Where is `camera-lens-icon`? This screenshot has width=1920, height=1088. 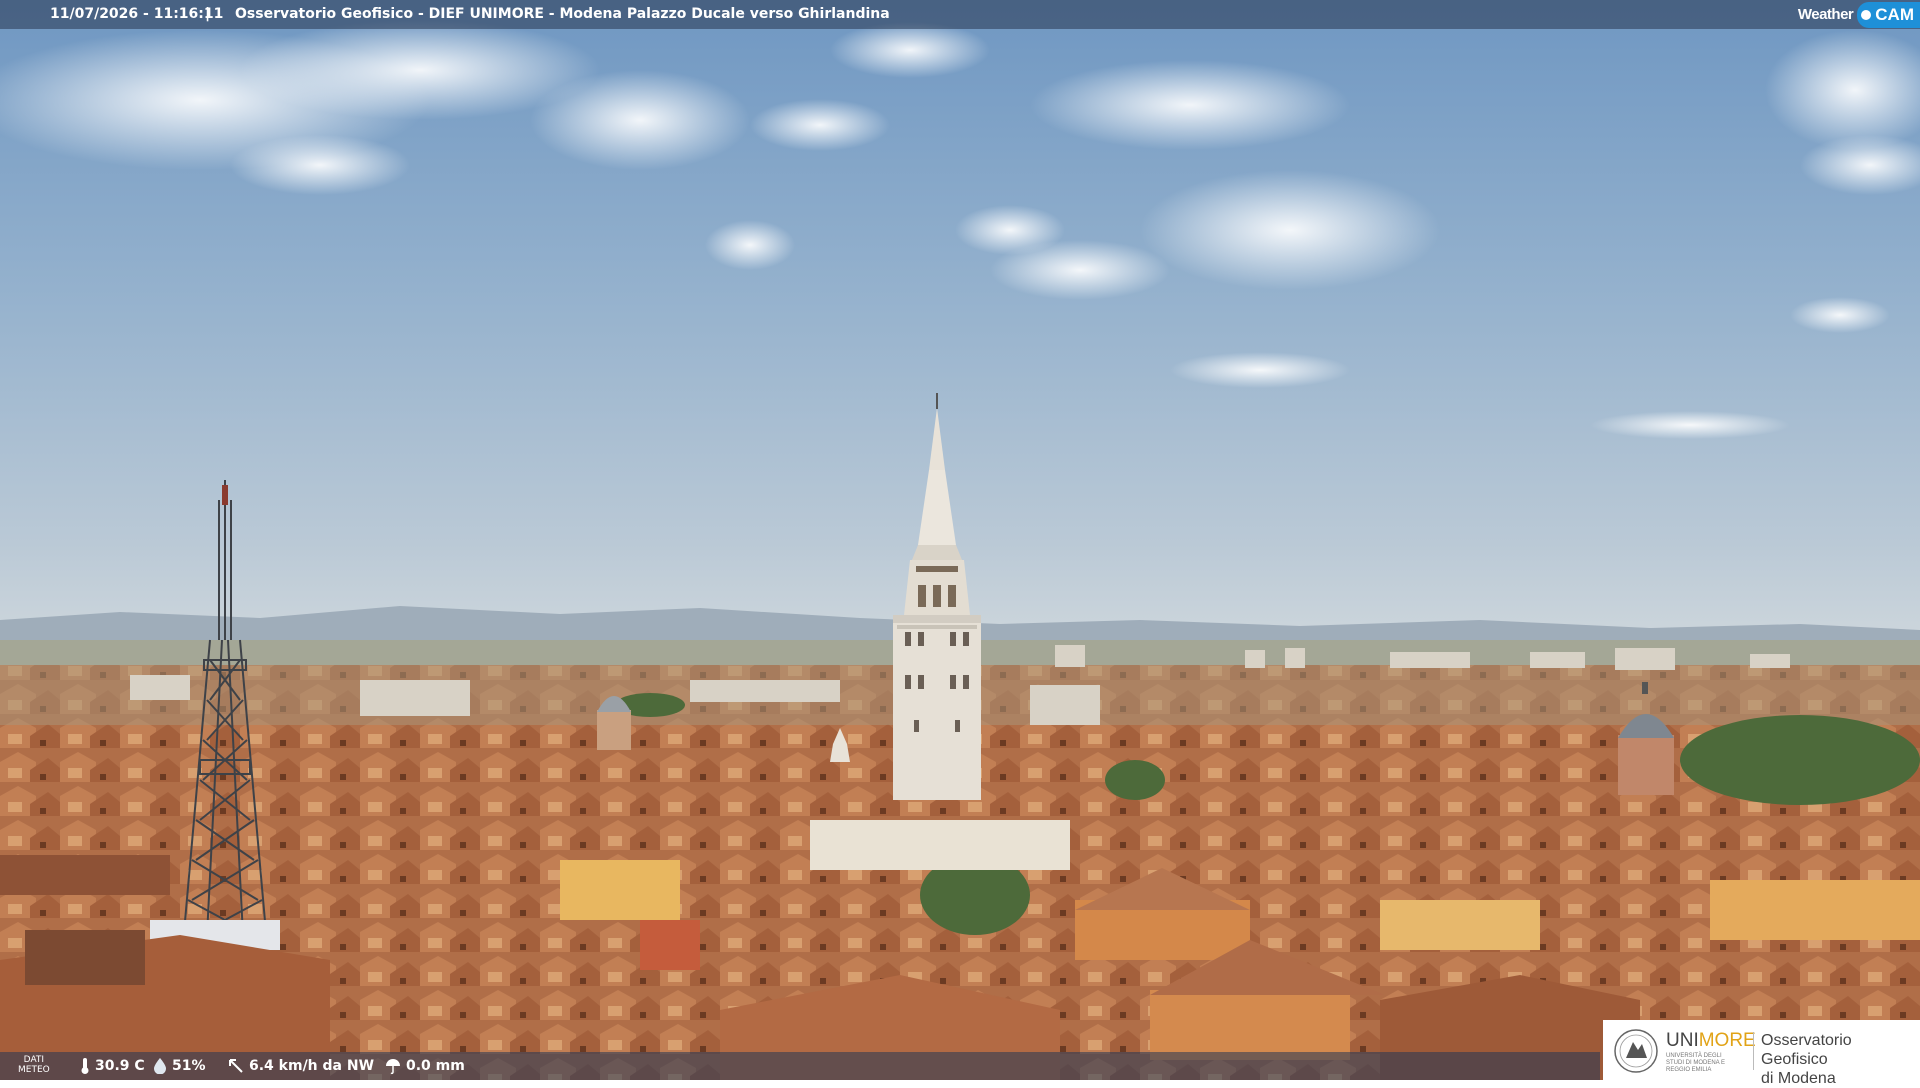
camera-lens-icon is located at coordinates (1866, 14).